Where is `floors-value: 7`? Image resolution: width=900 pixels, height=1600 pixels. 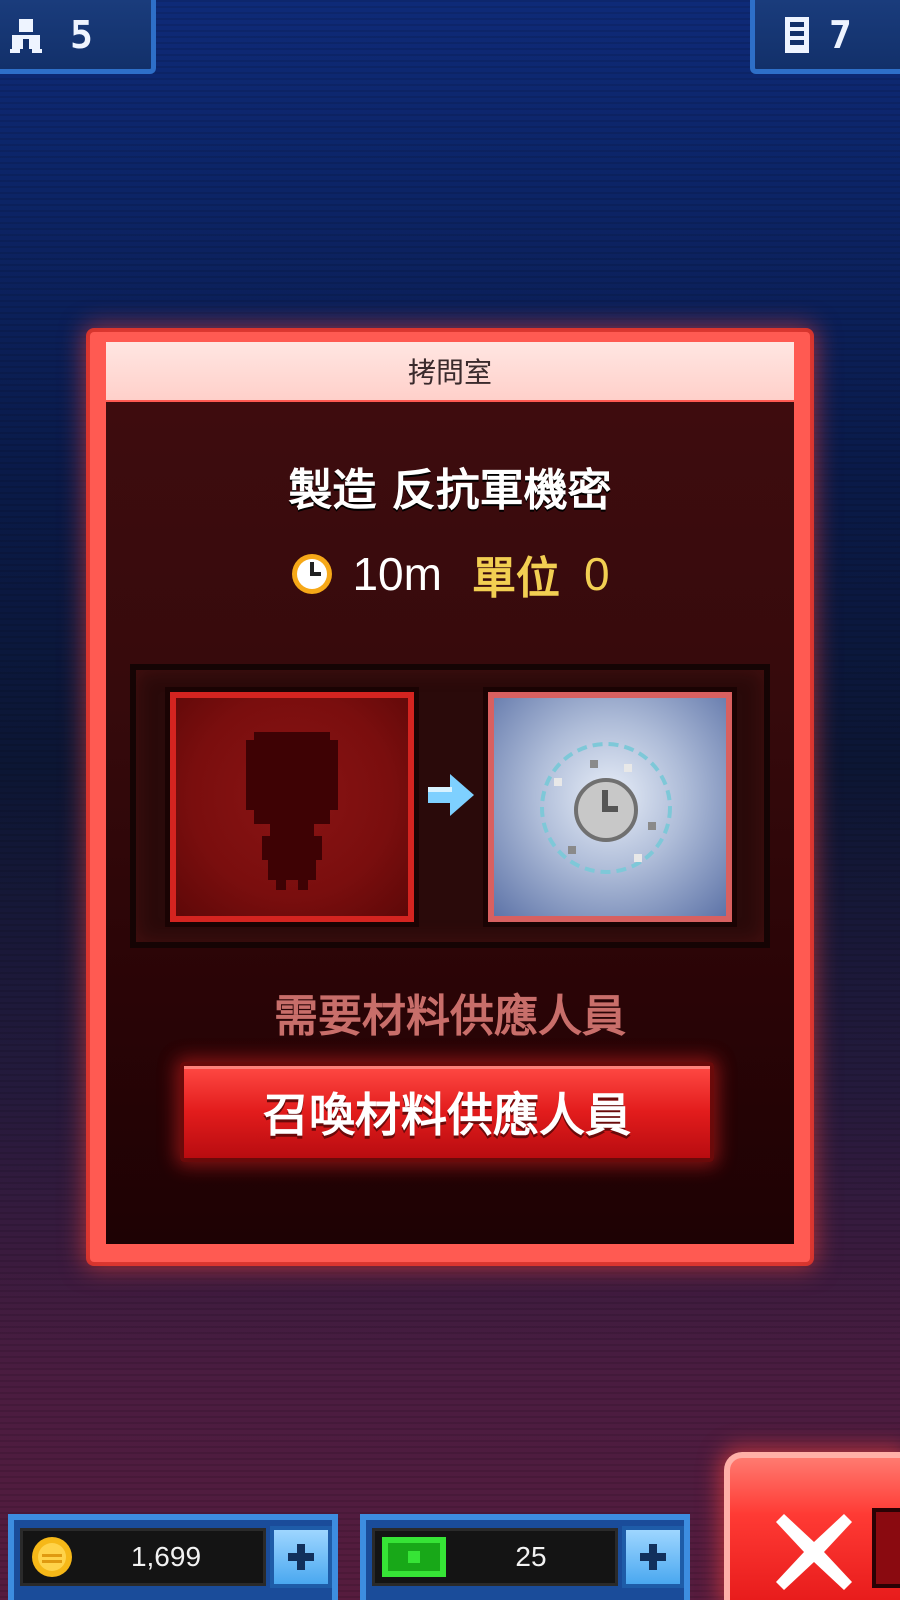 floors-value: 7 is located at coordinates (840, 34).